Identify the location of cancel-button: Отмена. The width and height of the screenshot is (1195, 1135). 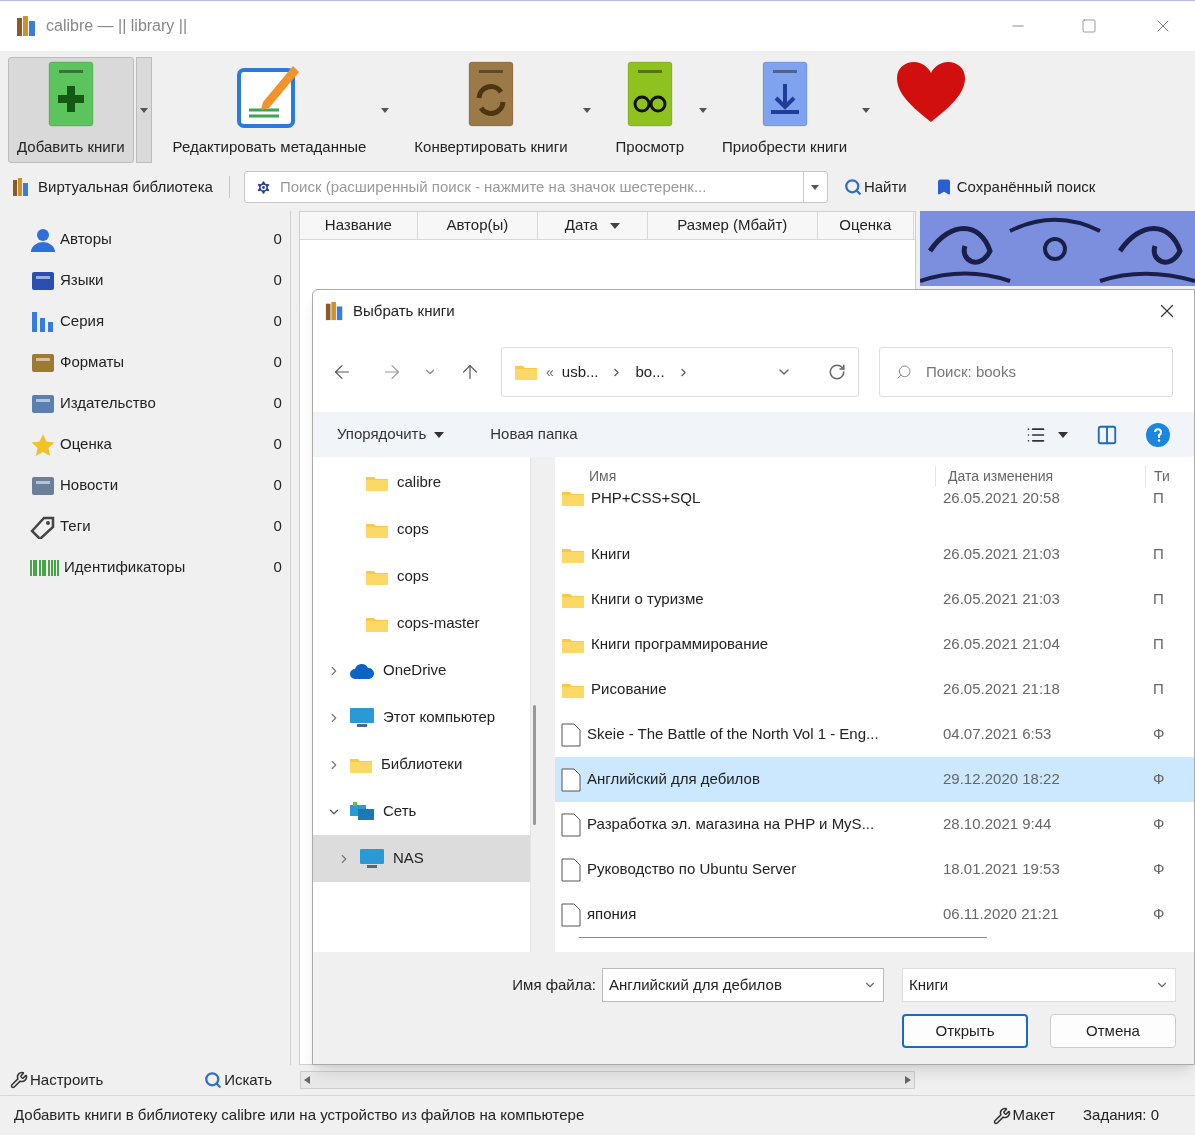
(1113, 1031).